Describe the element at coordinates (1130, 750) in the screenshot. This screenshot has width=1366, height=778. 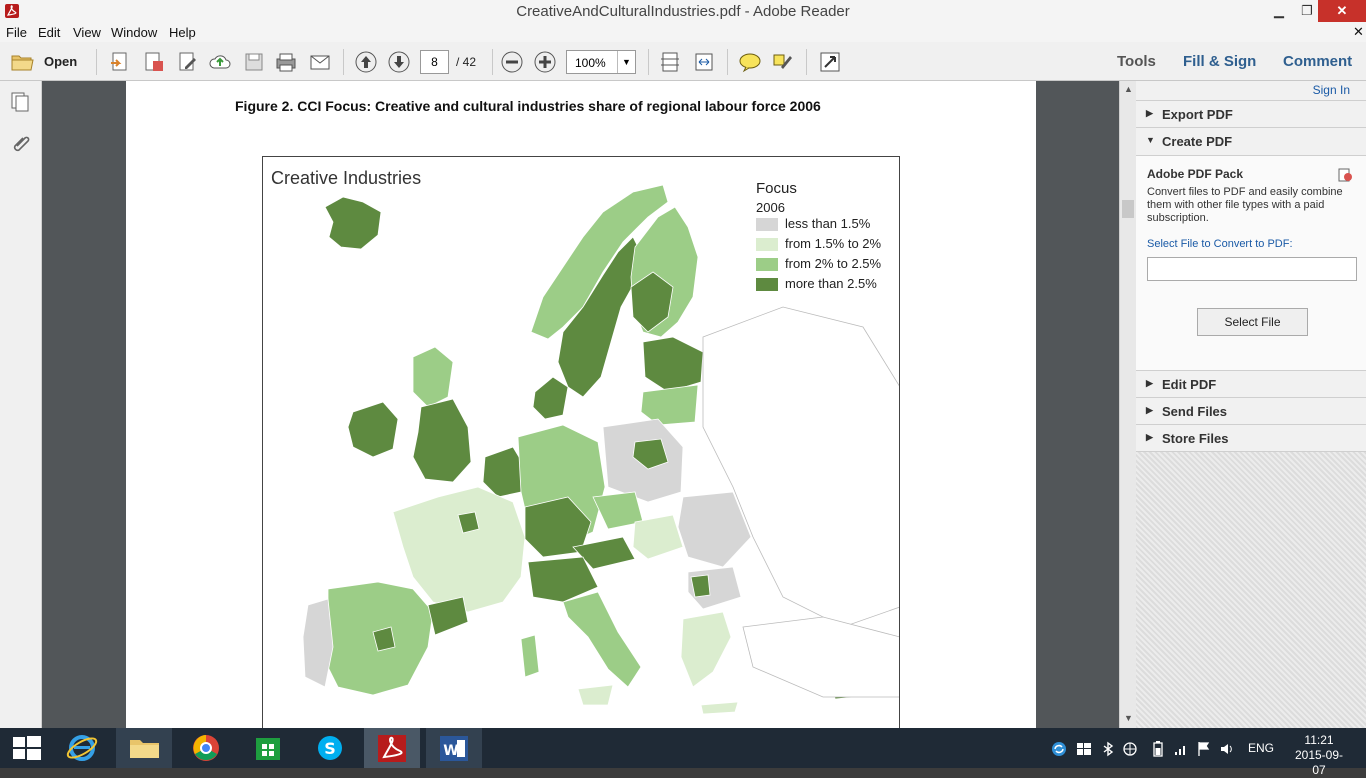
I see `network-globe-icon` at that location.